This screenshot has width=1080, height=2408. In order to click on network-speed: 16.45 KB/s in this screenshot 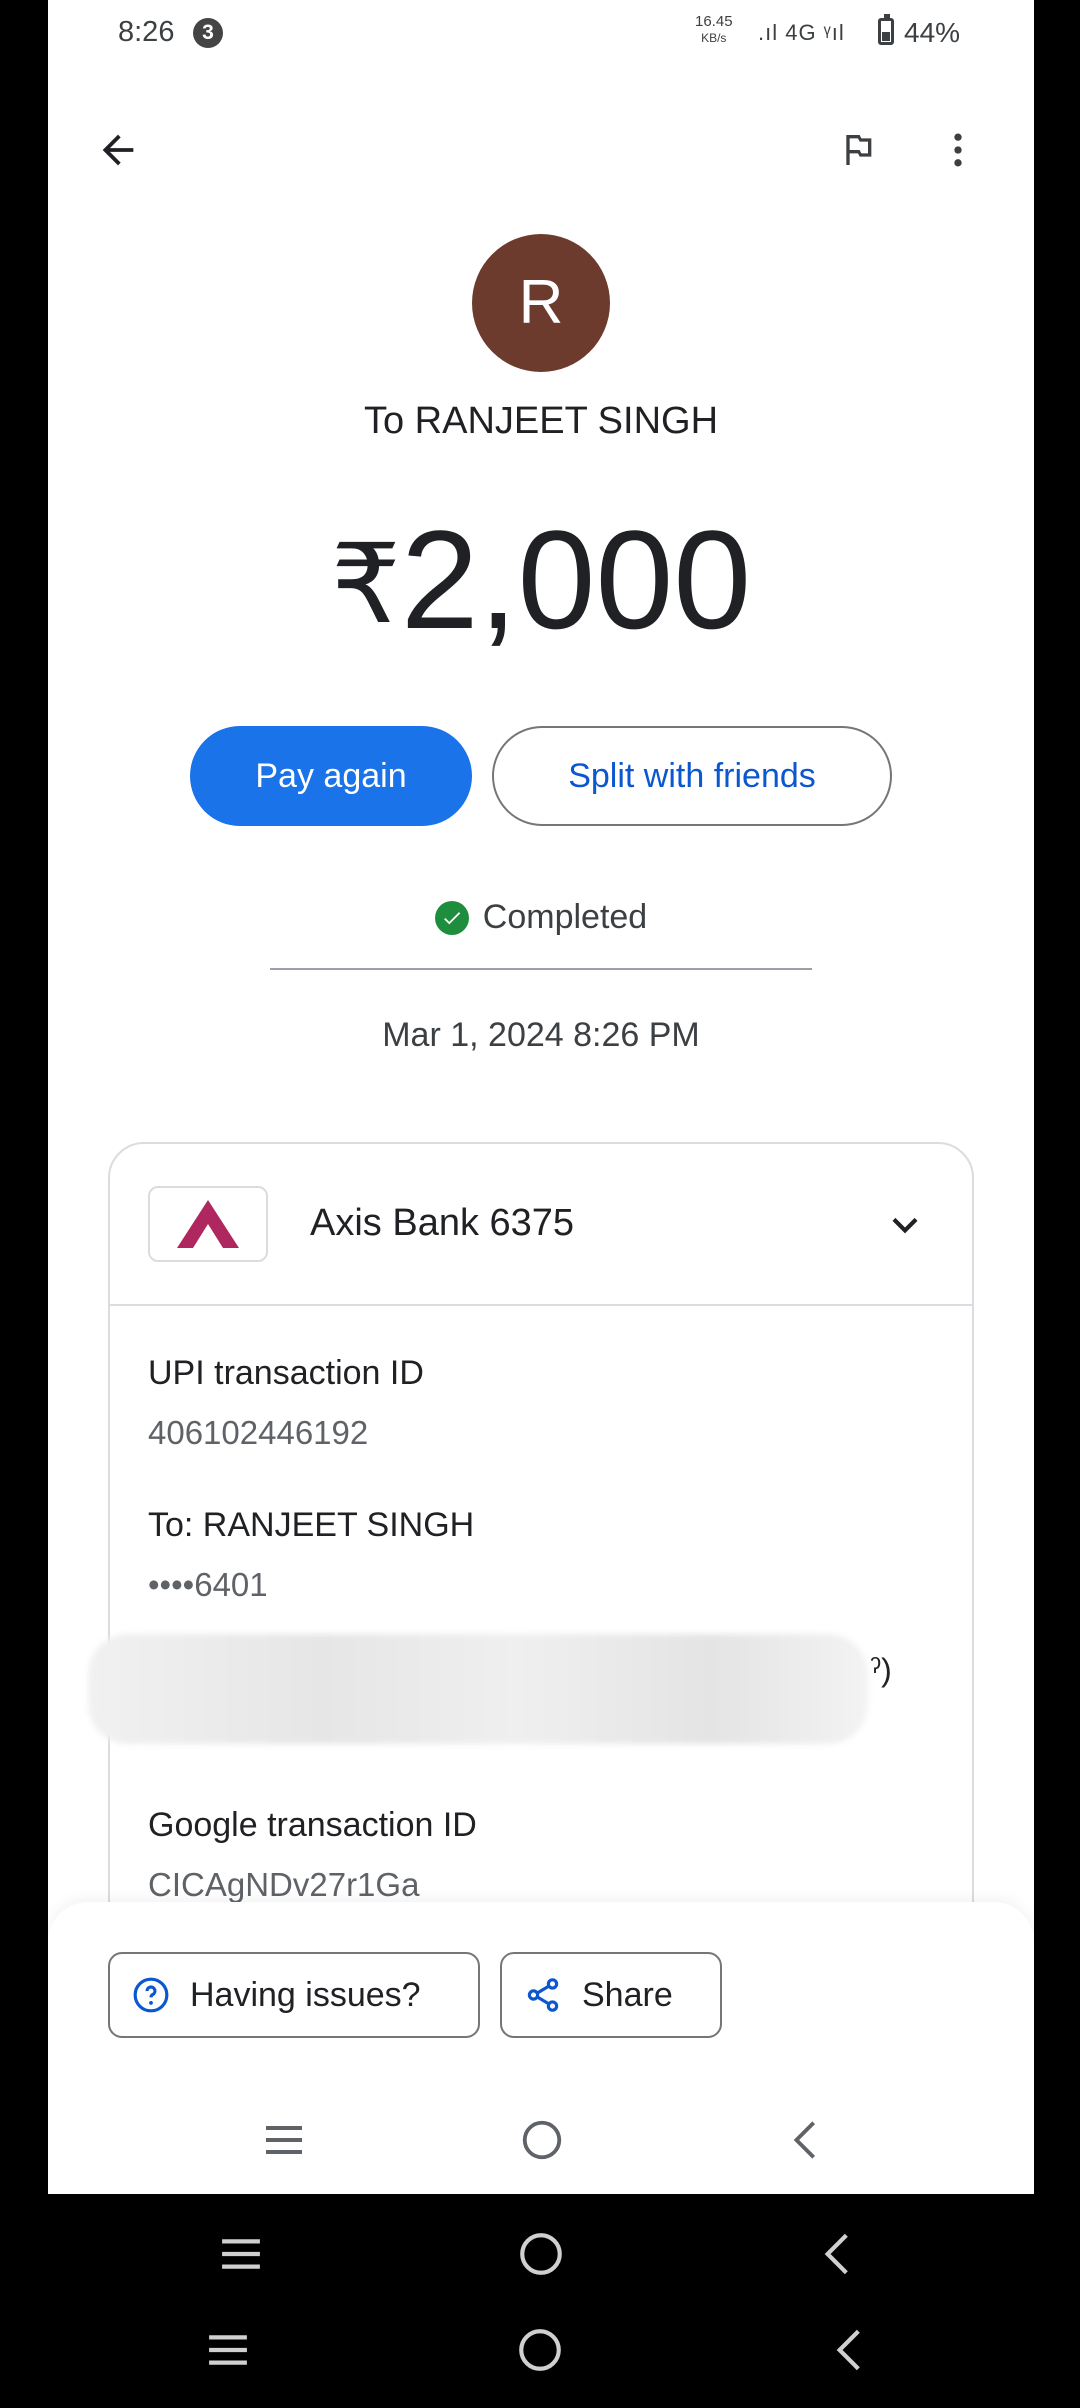, I will do `click(714, 30)`.